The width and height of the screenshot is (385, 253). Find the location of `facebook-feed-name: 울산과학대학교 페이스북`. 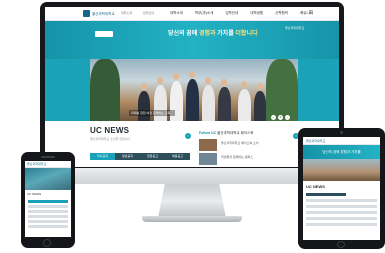

facebook-feed-name: 울산과학대학교 페이스북 is located at coordinates (235, 133).